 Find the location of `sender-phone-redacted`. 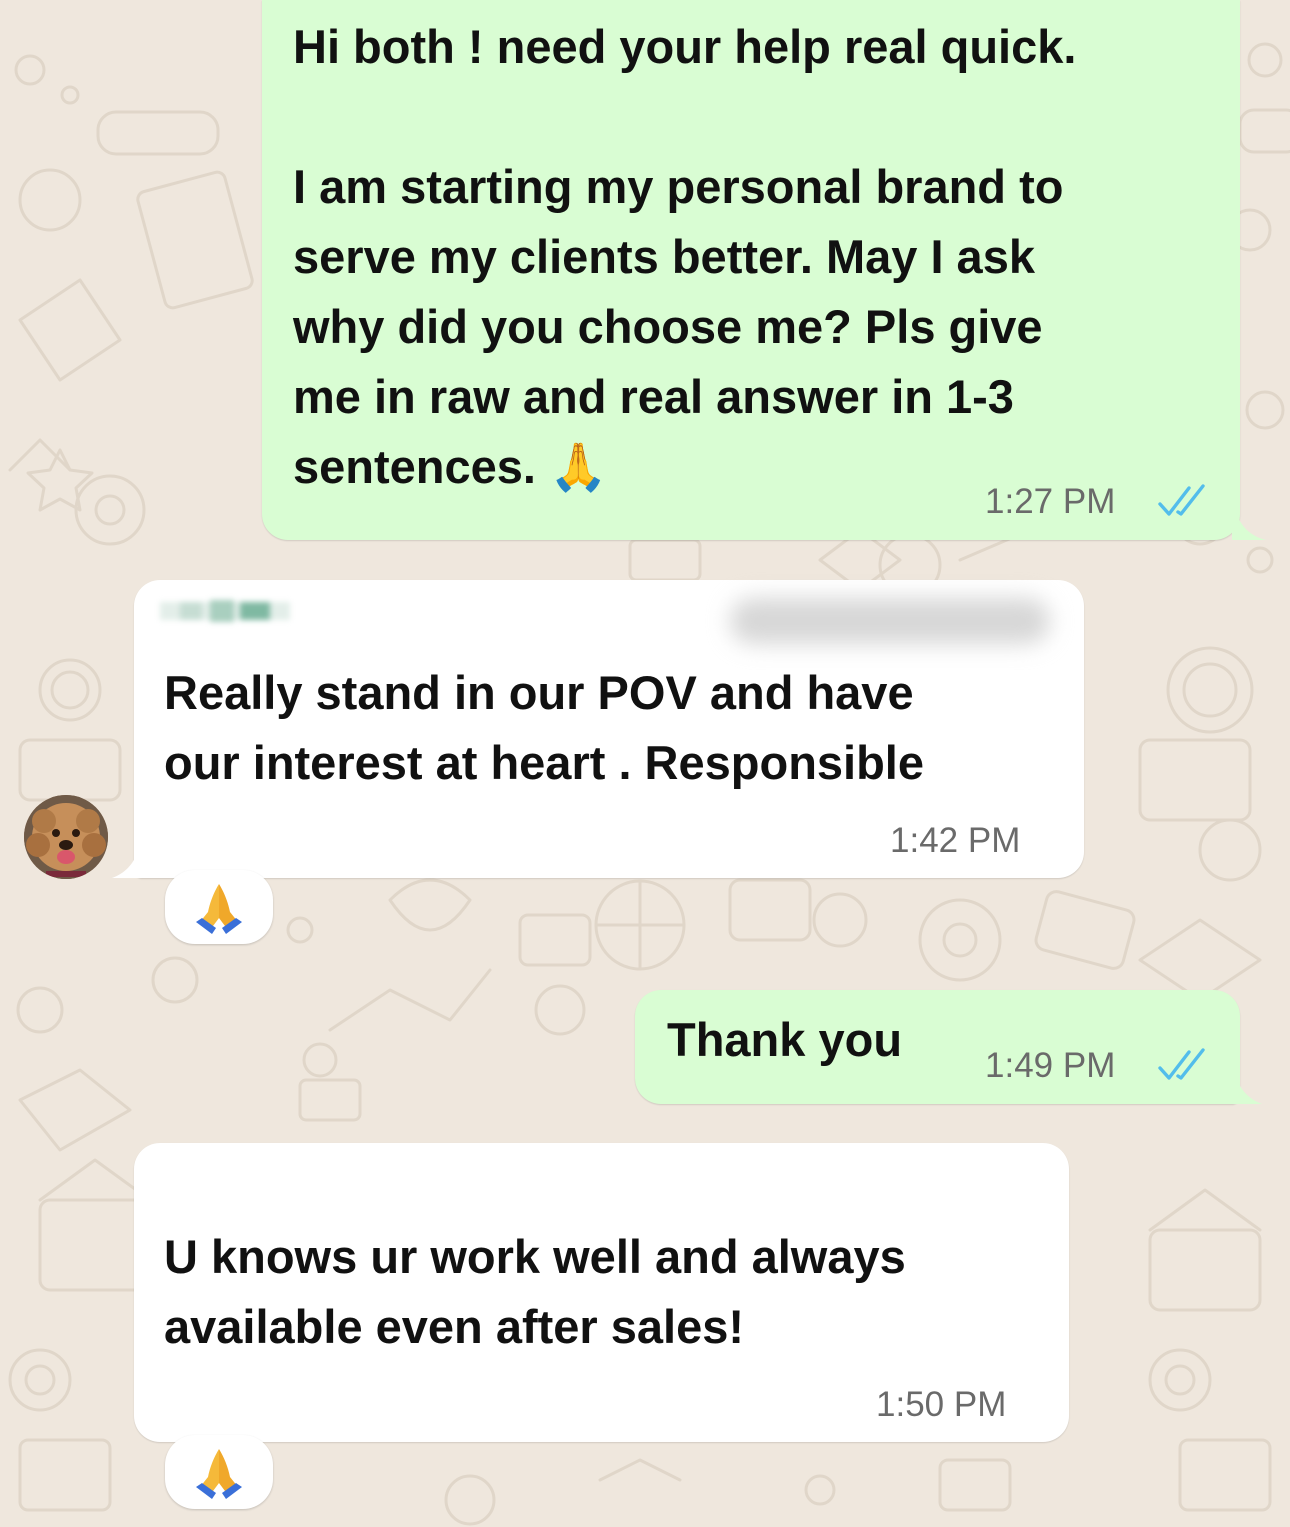

sender-phone-redacted is located at coordinates (890, 621).